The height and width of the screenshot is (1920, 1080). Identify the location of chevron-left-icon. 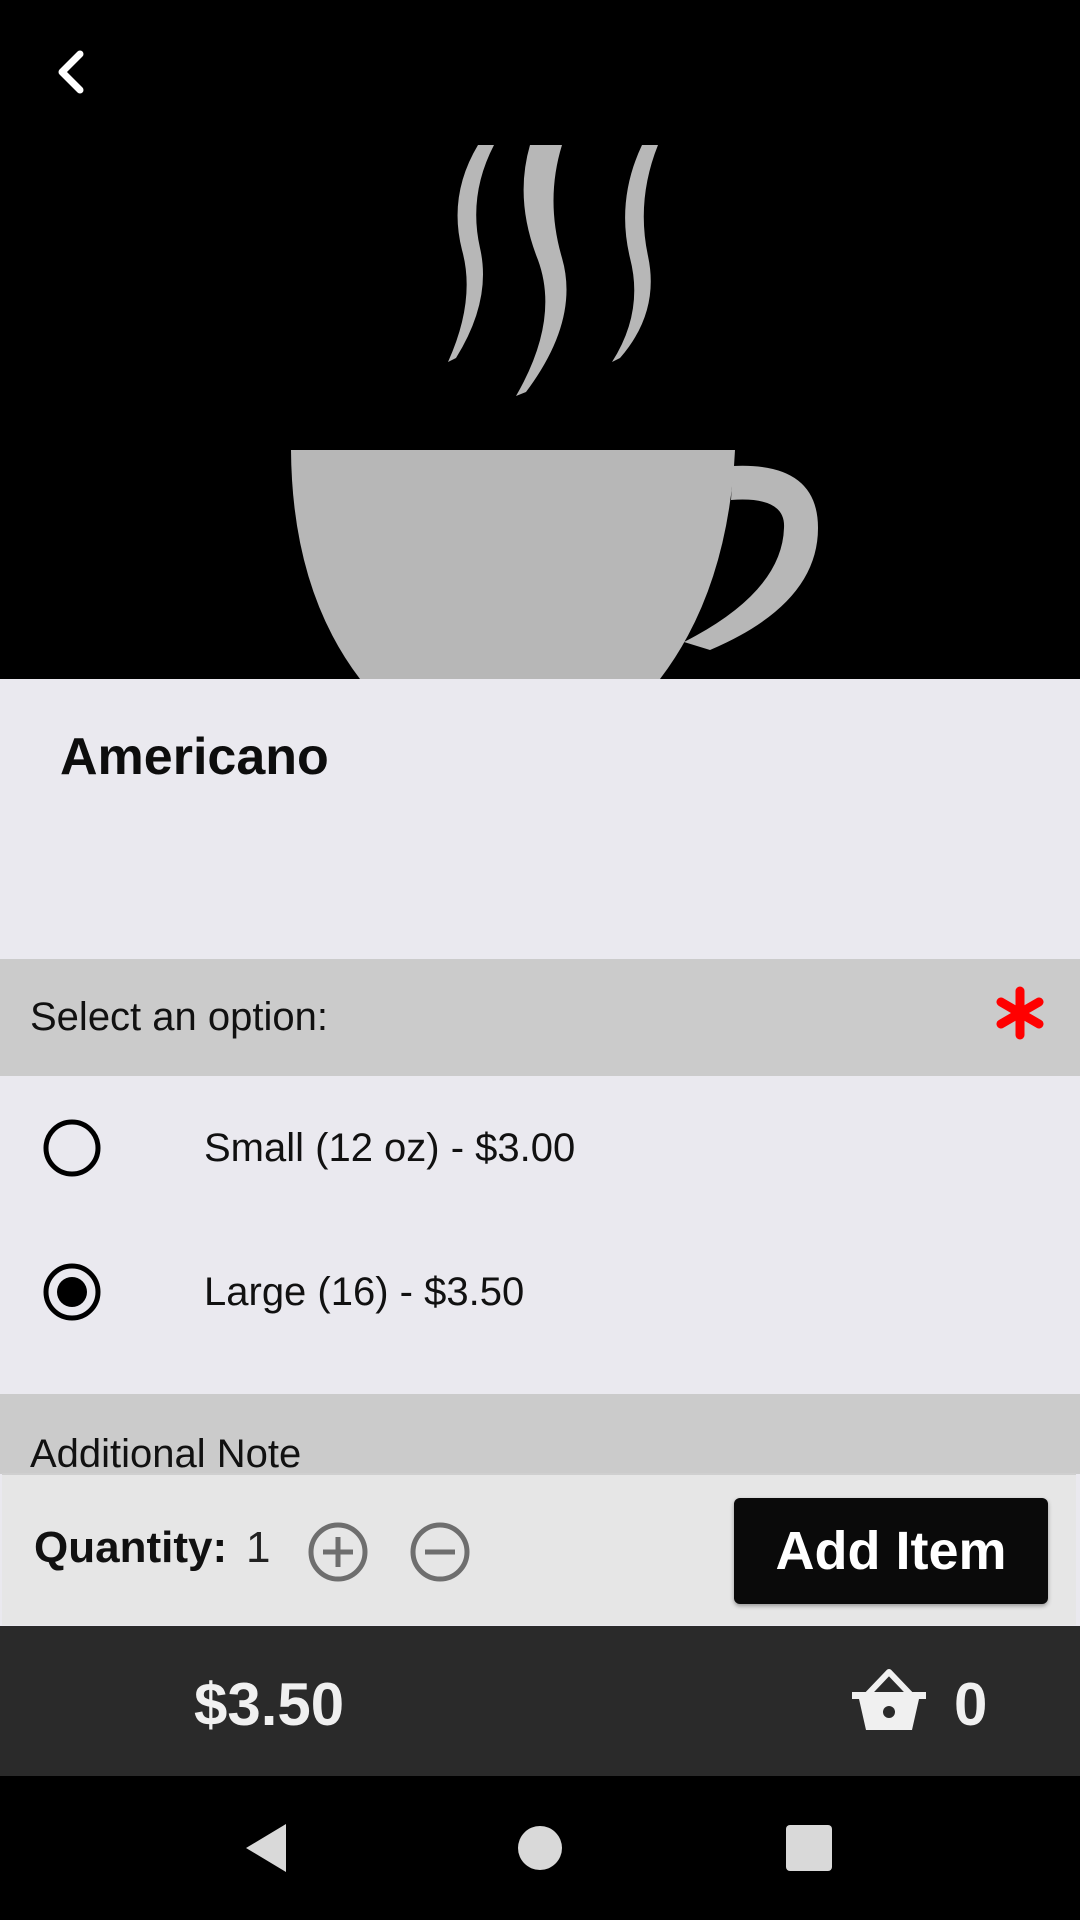
(71, 72).